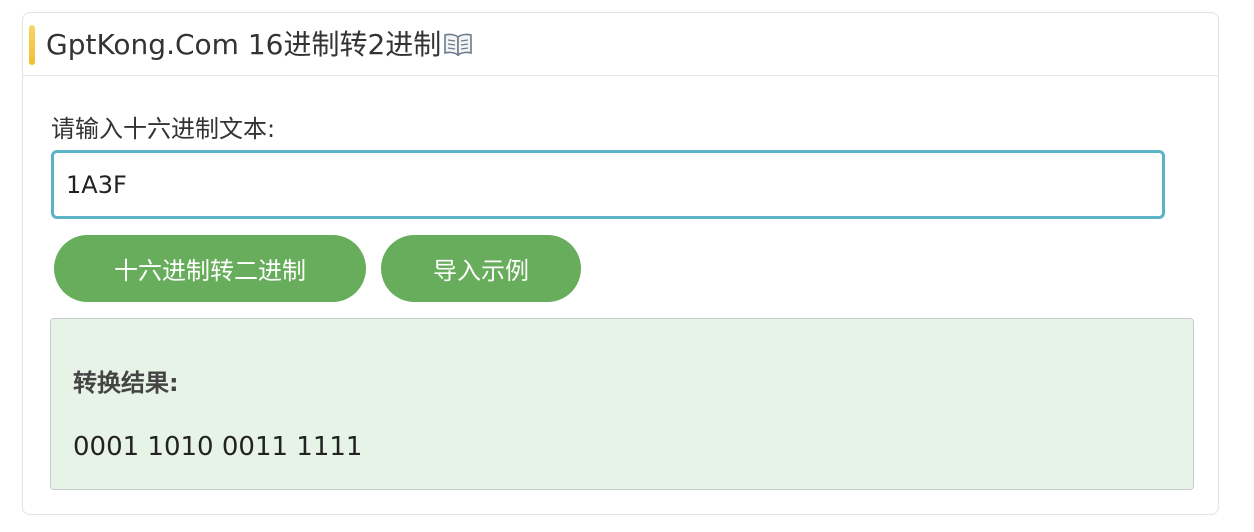 This screenshot has height=532, width=1254. I want to click on hex-input-label: 请输入十六进制文本:, so click(163, 129).